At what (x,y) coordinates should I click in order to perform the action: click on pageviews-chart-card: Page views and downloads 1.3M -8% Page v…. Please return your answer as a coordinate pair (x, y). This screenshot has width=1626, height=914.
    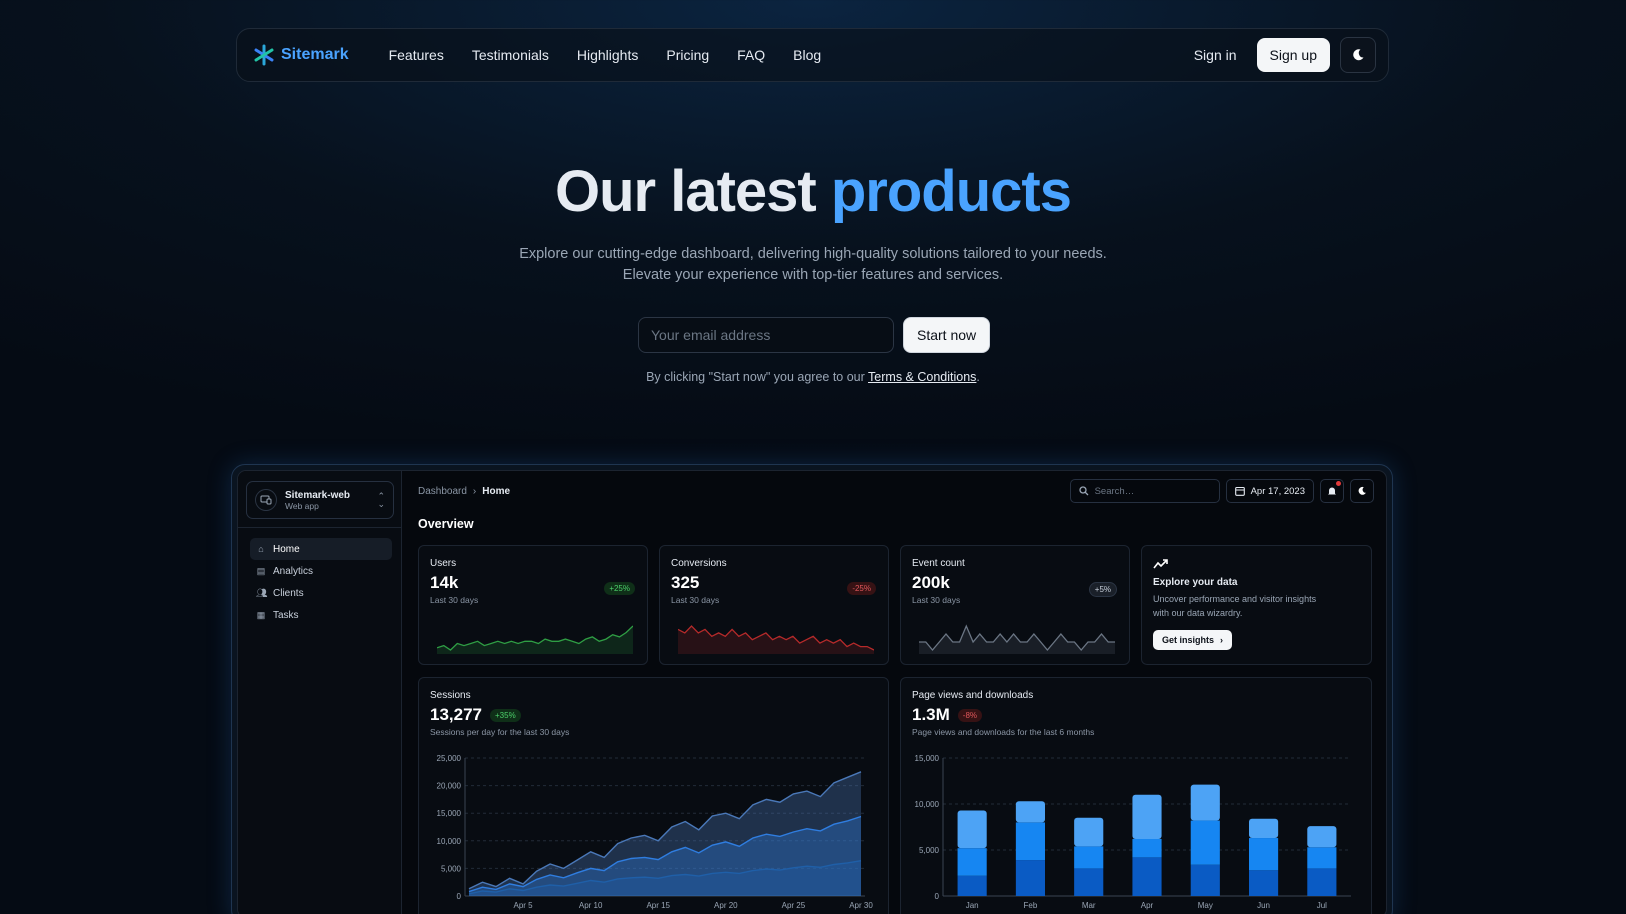
    Looking at the image, I should click on (1136, 795).